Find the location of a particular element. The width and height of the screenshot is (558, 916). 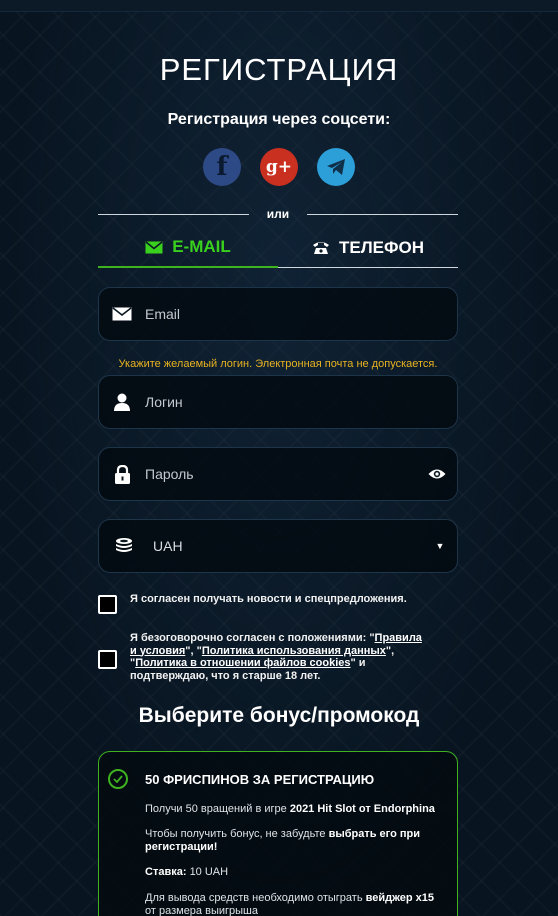

currency-value: UAH is located at coordinates (168, 546).